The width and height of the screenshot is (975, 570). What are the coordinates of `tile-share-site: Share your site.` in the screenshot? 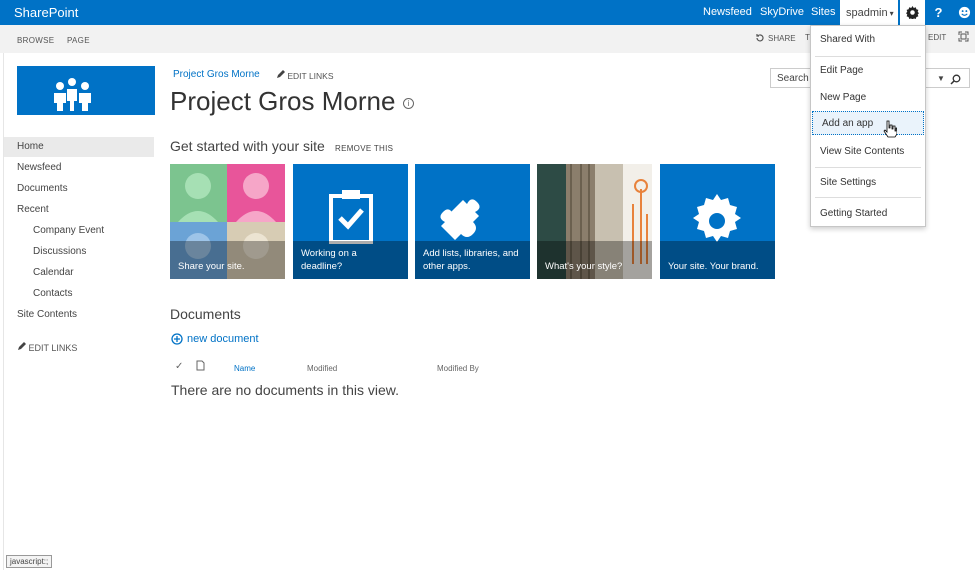 It's located at (227, 221).